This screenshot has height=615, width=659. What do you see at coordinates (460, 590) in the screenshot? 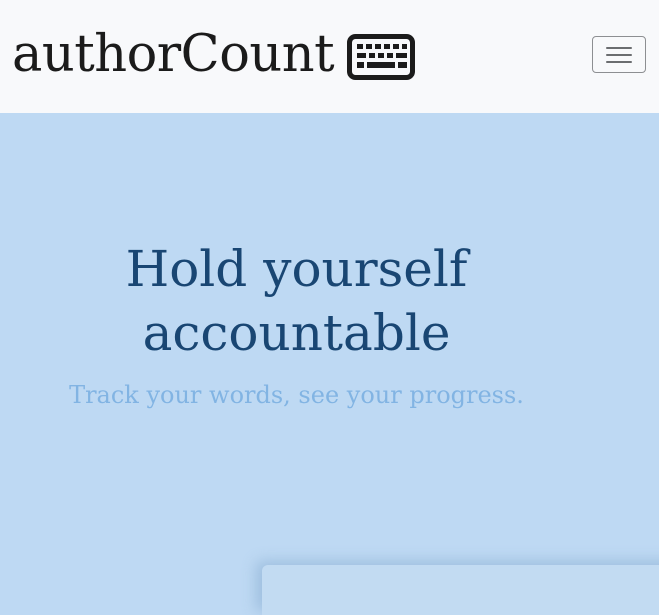
I see `content-card-edge` at bounding box center [460, 590].